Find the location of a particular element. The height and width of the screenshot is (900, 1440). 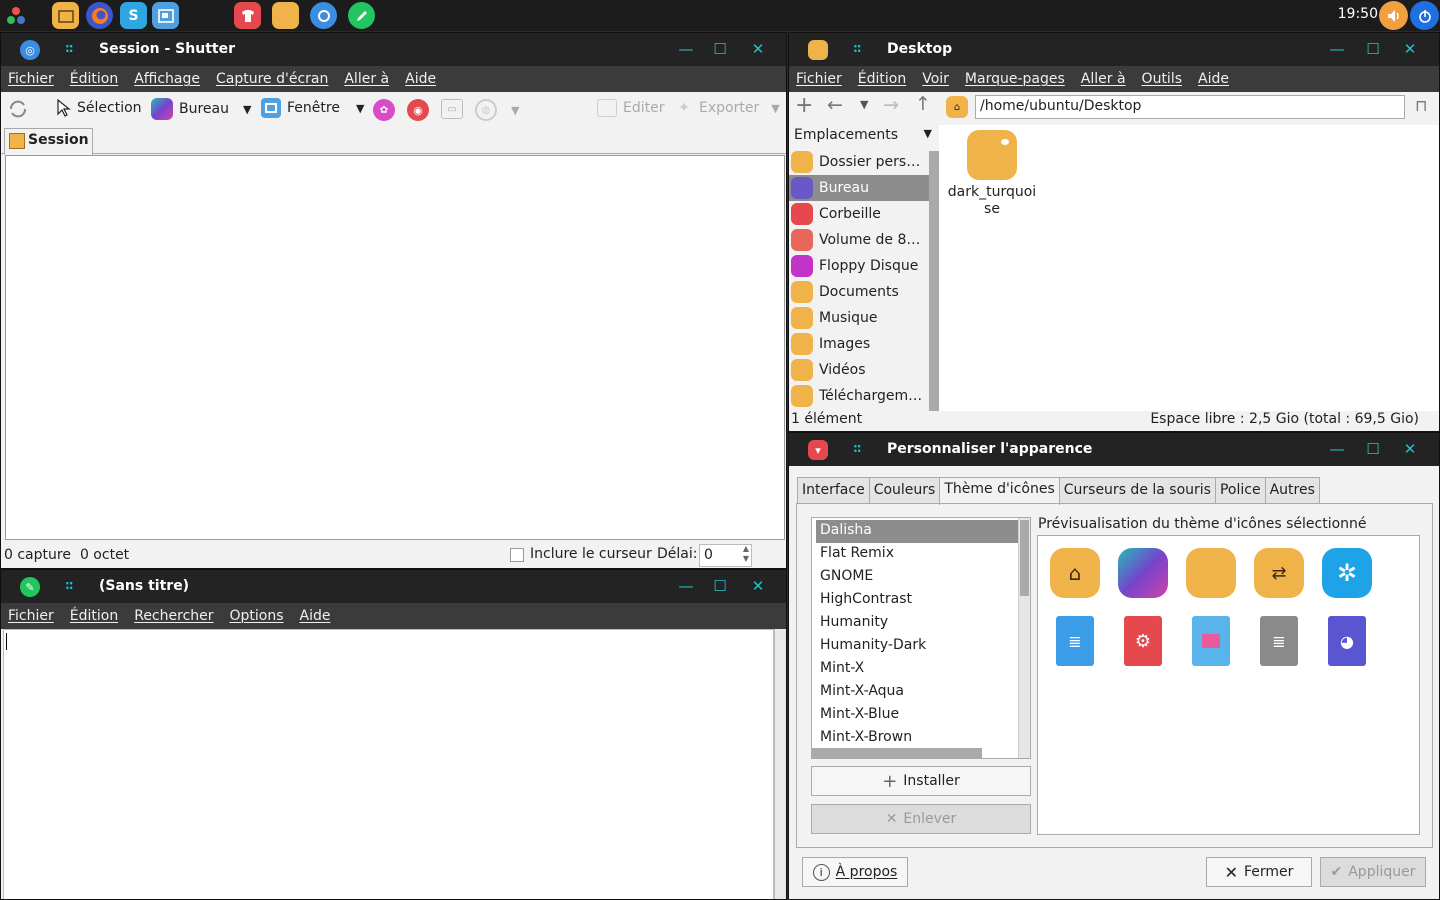

new-tab-icon: + is located at coordinates (804, 105).